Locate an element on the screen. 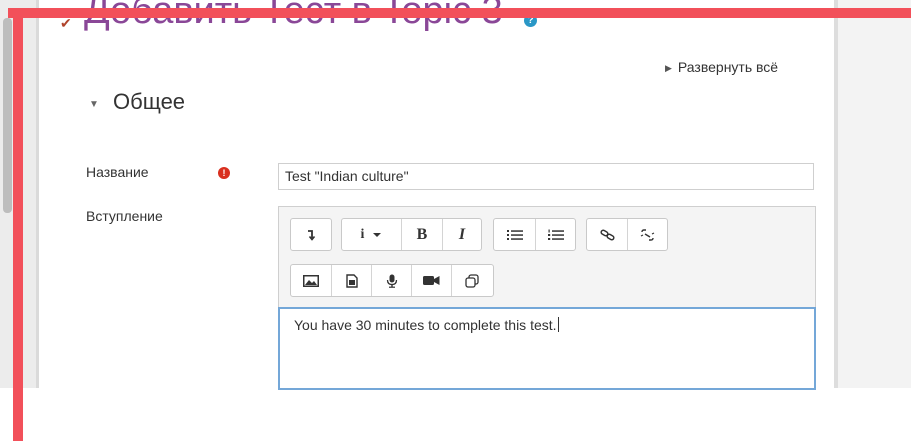 This screenshot has width=911, height=441. caret-down-icon: ▼ is located at coordinates (94, 104).